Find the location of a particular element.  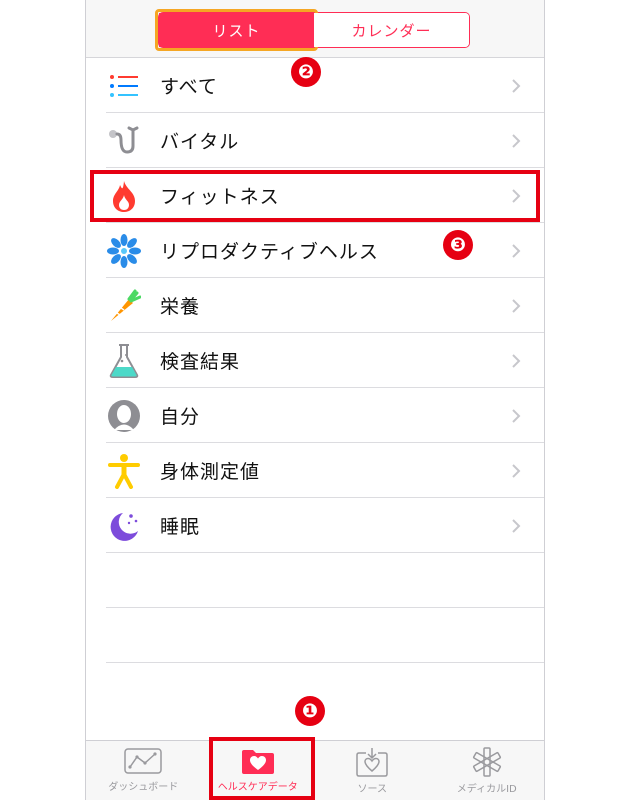

moon-stars-icon is located at coordinates (124, 526).